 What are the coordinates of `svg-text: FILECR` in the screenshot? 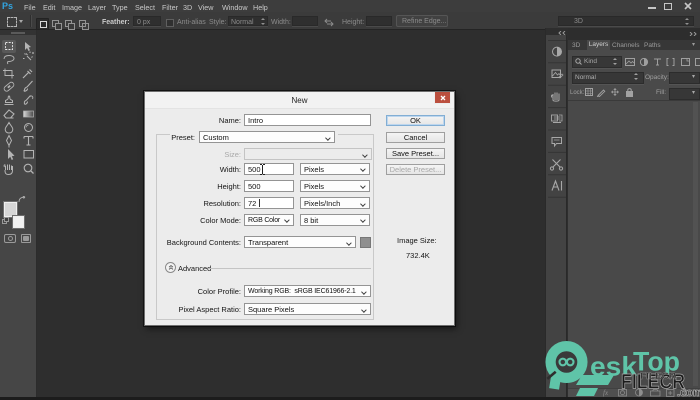 It's located at (658, 376).